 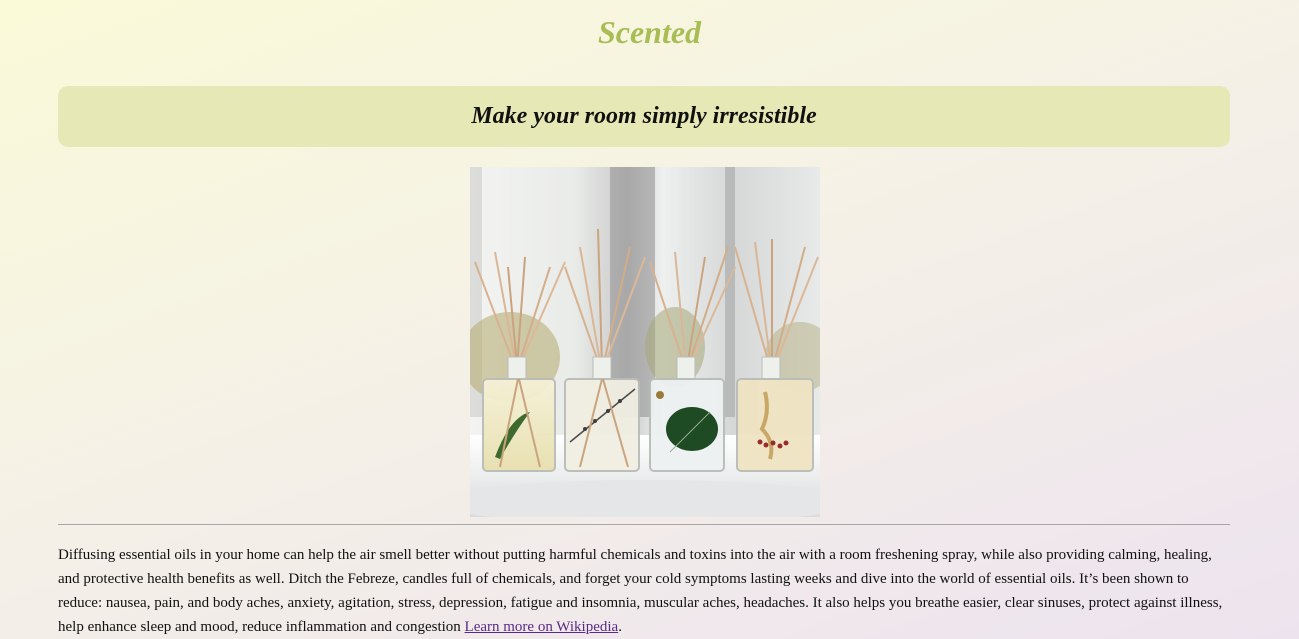 I want to click on reed-diffuser-photo, so click(x=645, y=342).